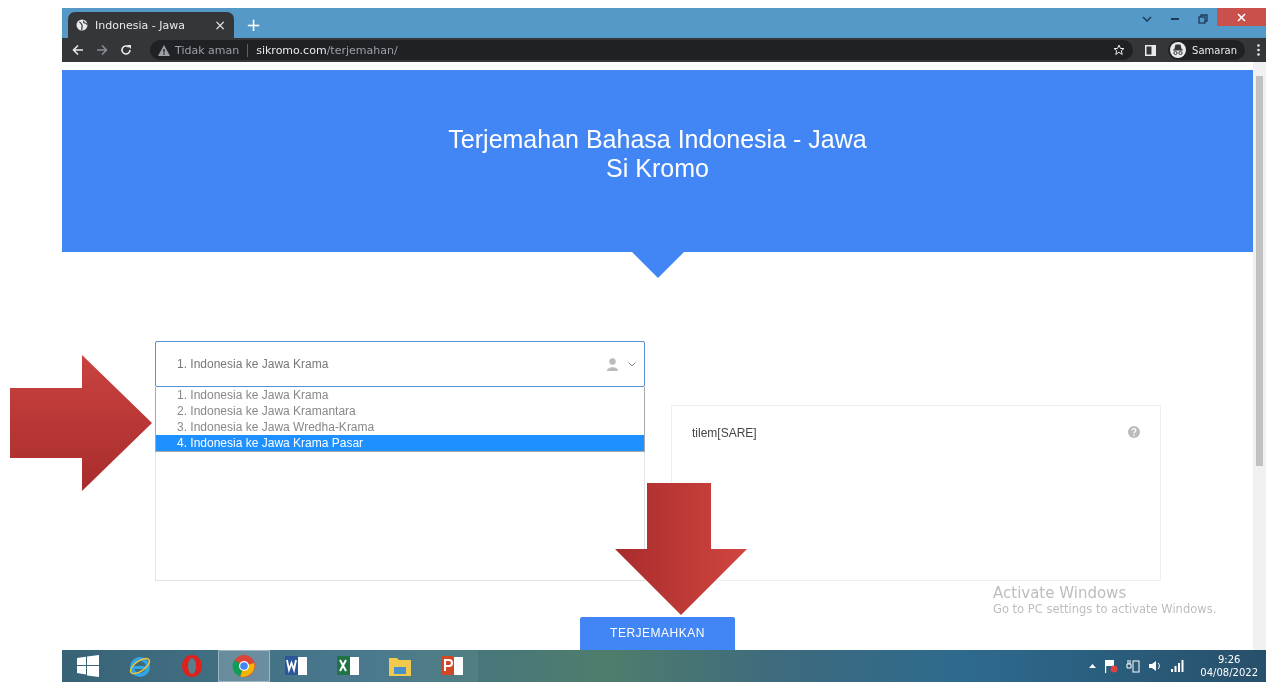 The image size is (1266, 682). What do you see at coordinates (1133, 666) in the screenshot?
I see `battery-icon` at bounding box center [1133, 666].